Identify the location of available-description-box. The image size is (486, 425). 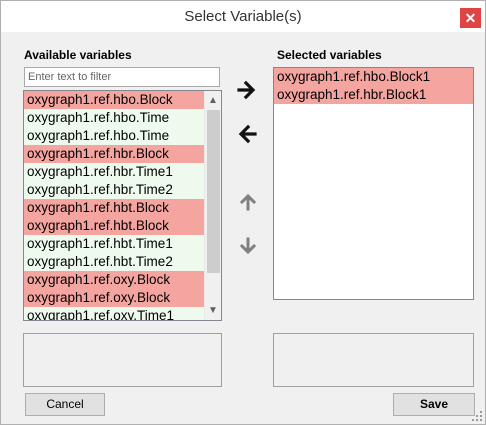
(122, 360).